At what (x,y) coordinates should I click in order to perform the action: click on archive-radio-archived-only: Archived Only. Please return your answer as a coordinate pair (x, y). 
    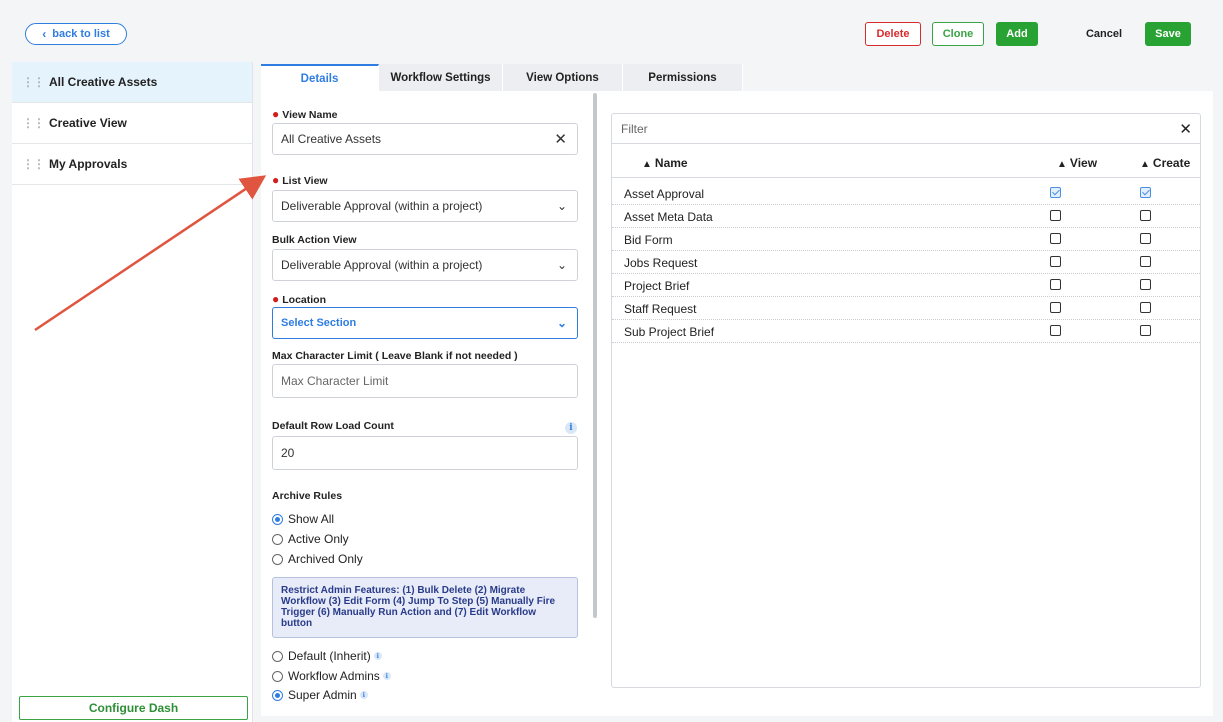
    Looking at the image, I should click on (317, 559).